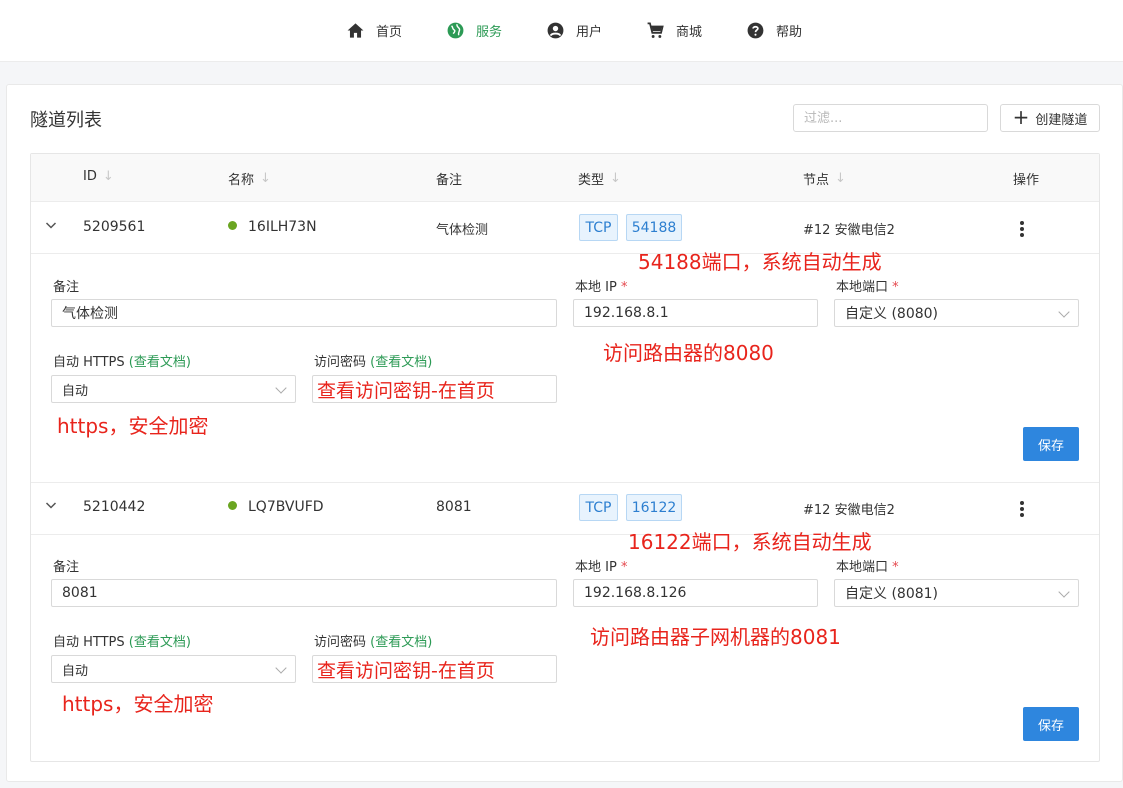 The width and height of the screenshot is (1123, 788). Describe the element at coordinates (90, 176) in the screenshot. I see `column-label: ID` at that location.